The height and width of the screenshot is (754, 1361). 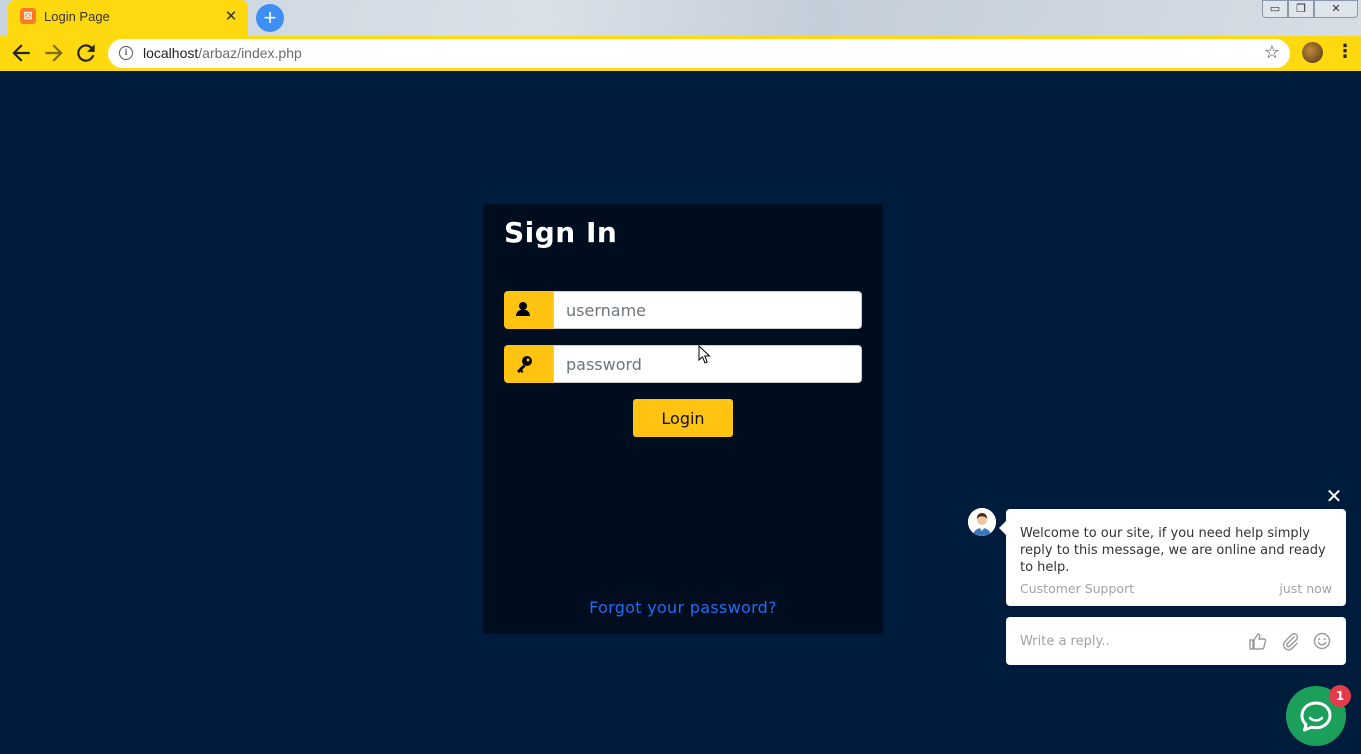 I want to click on url-host: localhost, so click(x=171, y=53).